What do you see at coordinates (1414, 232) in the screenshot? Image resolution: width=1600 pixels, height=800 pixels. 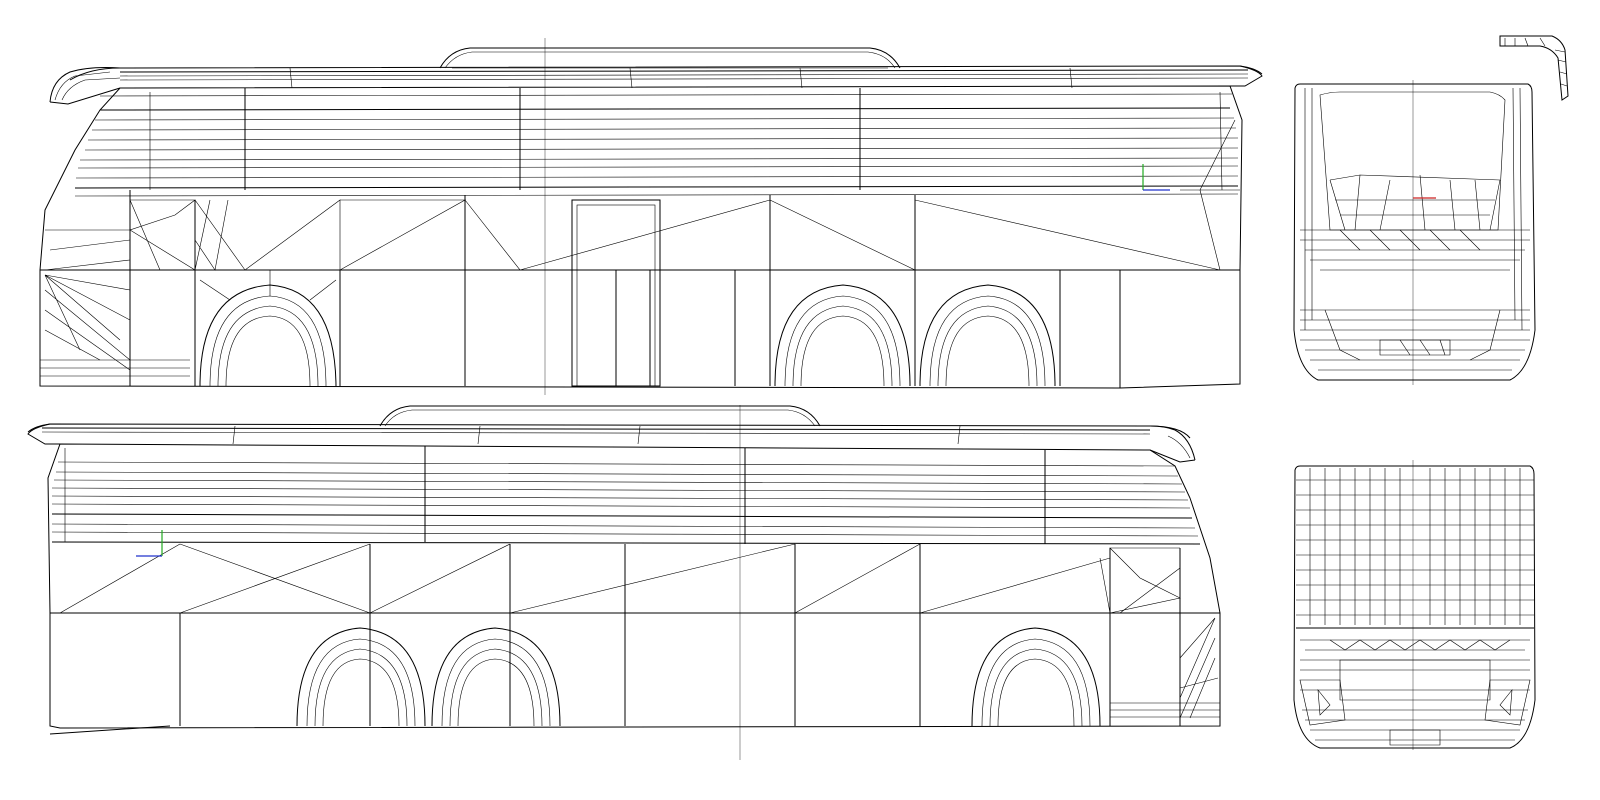 I see `bus-rear-view` at bounding box center [1414, 232].